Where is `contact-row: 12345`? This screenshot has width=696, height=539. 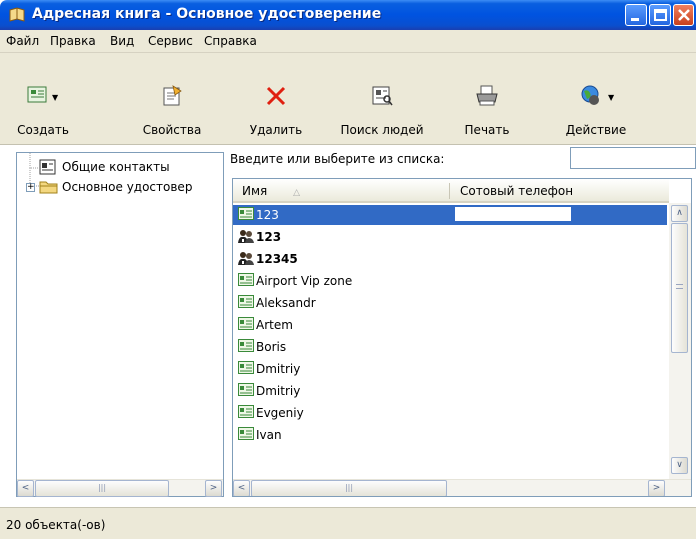
contact-row: 12345 is located at coordinates (450, 259).